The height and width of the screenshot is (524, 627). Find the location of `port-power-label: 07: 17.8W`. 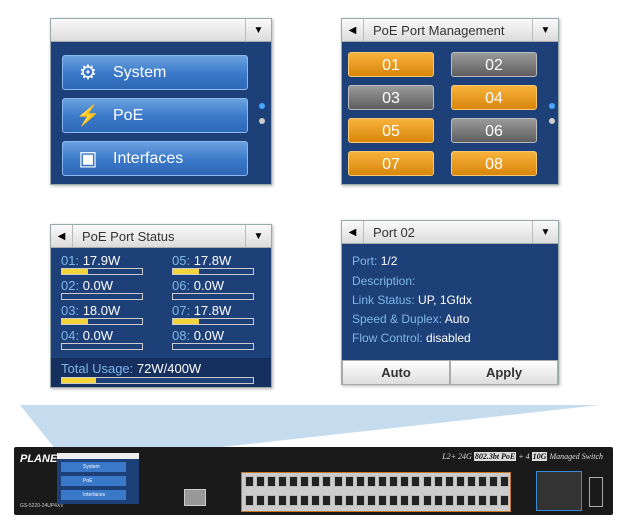

port-power-label: 07: 17.8W is located at coordinates (202, 310).